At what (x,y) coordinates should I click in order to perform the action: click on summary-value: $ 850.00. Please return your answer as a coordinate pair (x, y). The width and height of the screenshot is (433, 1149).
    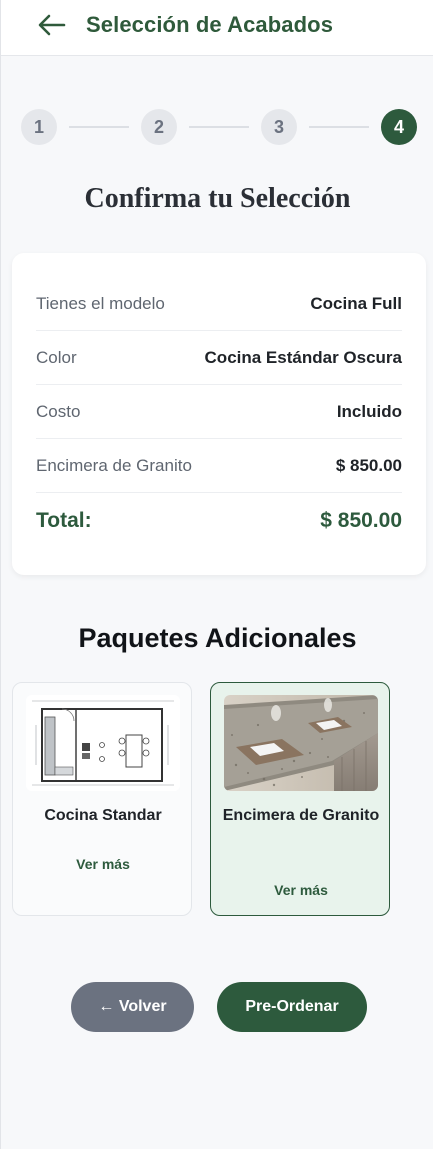
    Looking at the image, I should click on (368, 465).